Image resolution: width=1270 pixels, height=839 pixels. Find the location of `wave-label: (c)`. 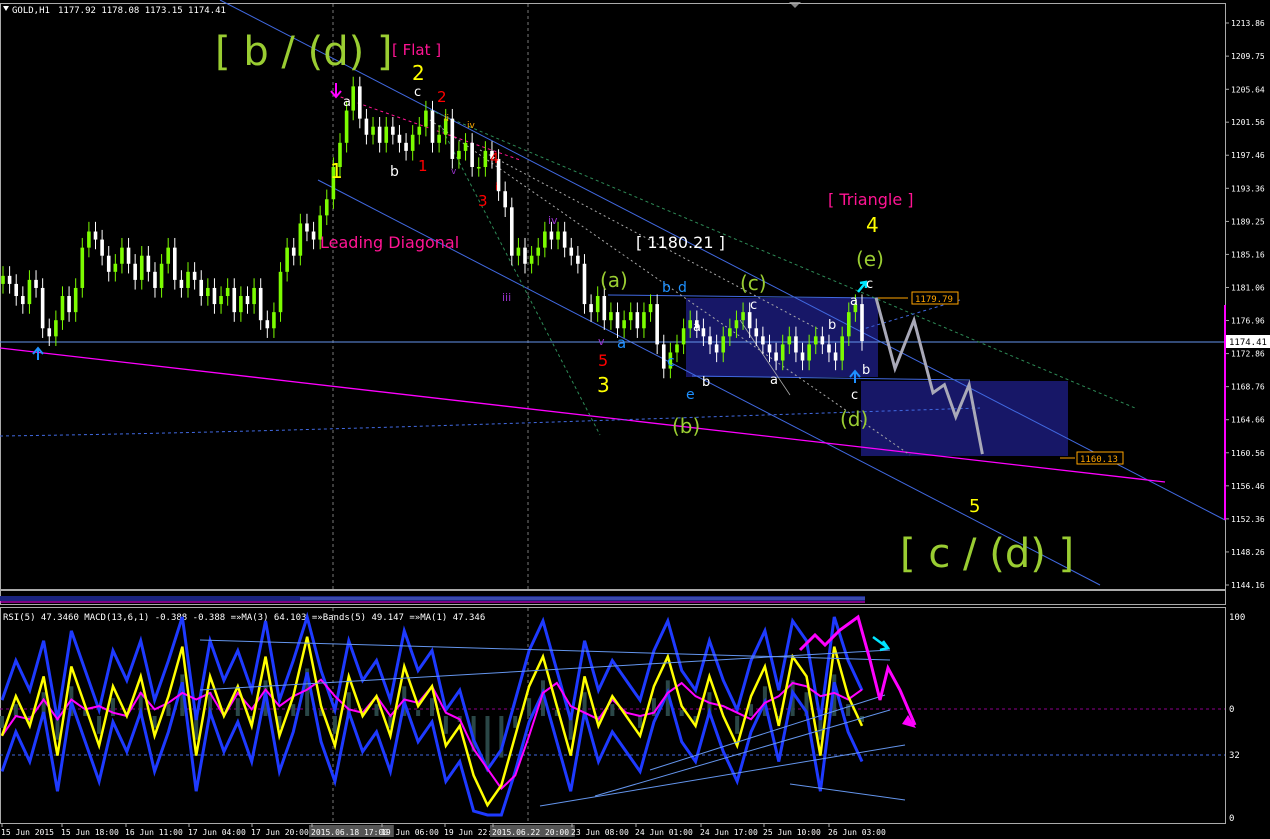

wave-label: (c) is located at coordinates (753, 283).